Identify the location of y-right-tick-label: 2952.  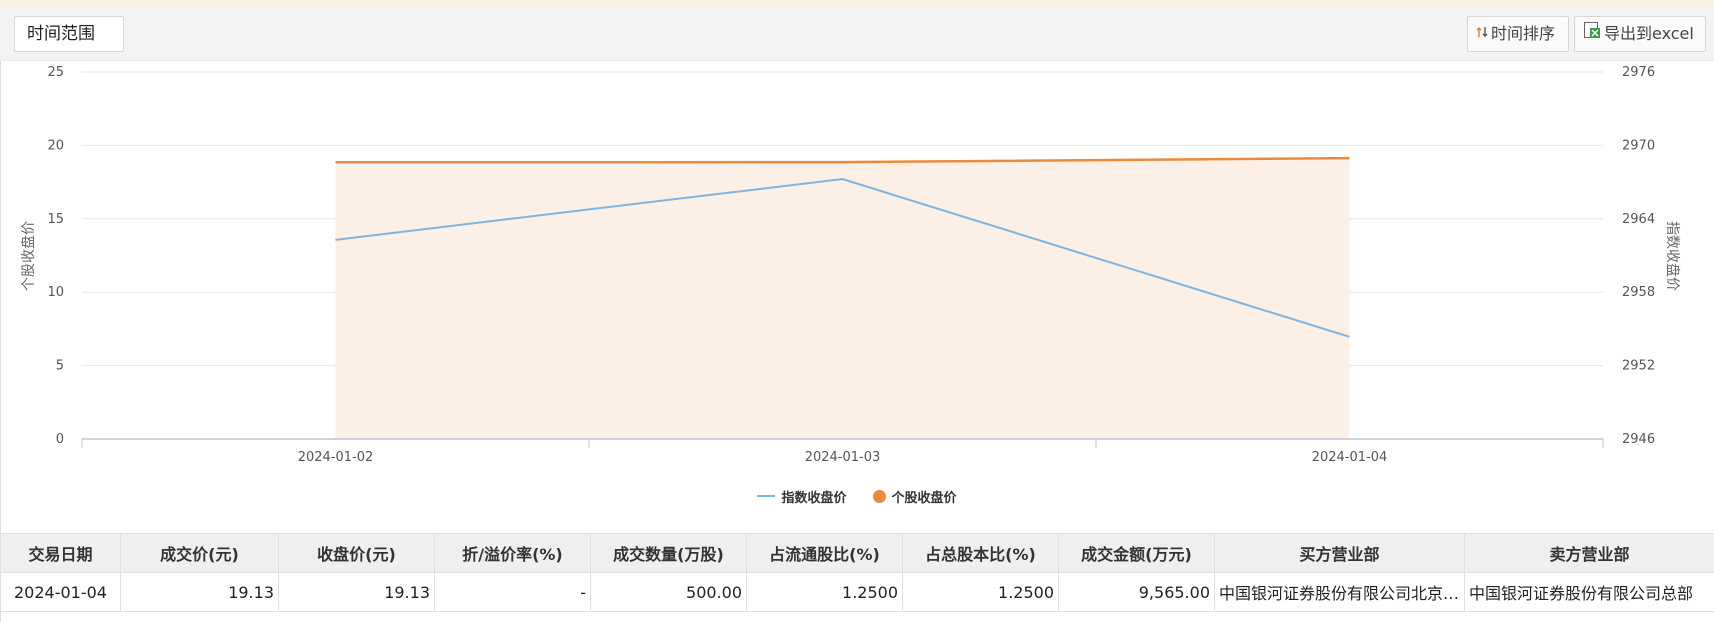
(1638, 366).